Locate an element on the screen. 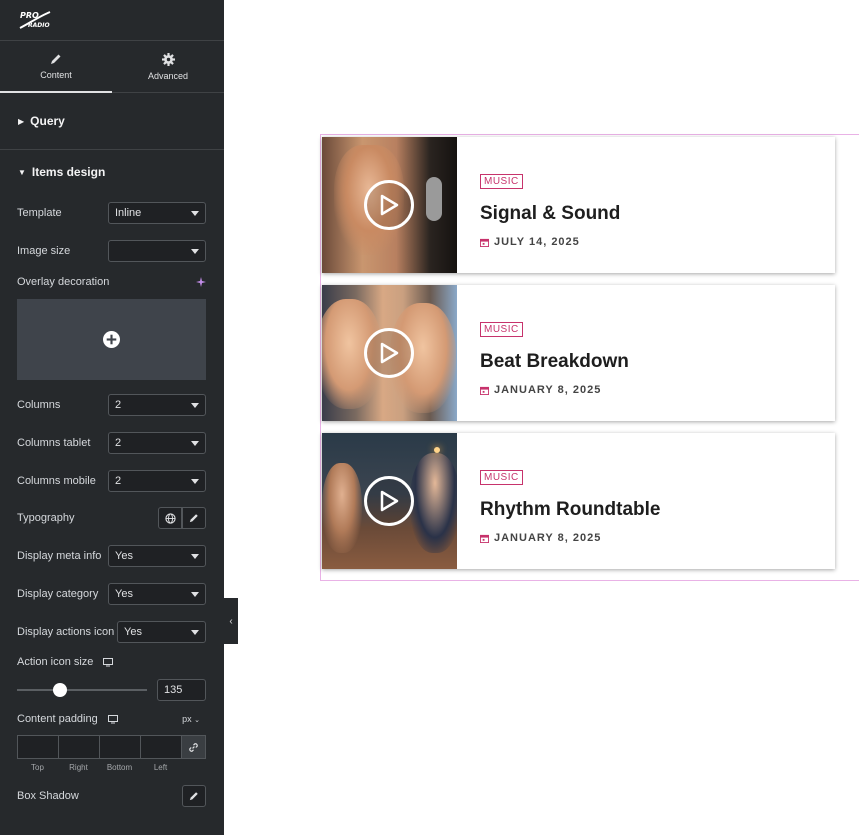 The width and height of the screenshot is (859, 835). card-image is located at coordinates (389, 353).